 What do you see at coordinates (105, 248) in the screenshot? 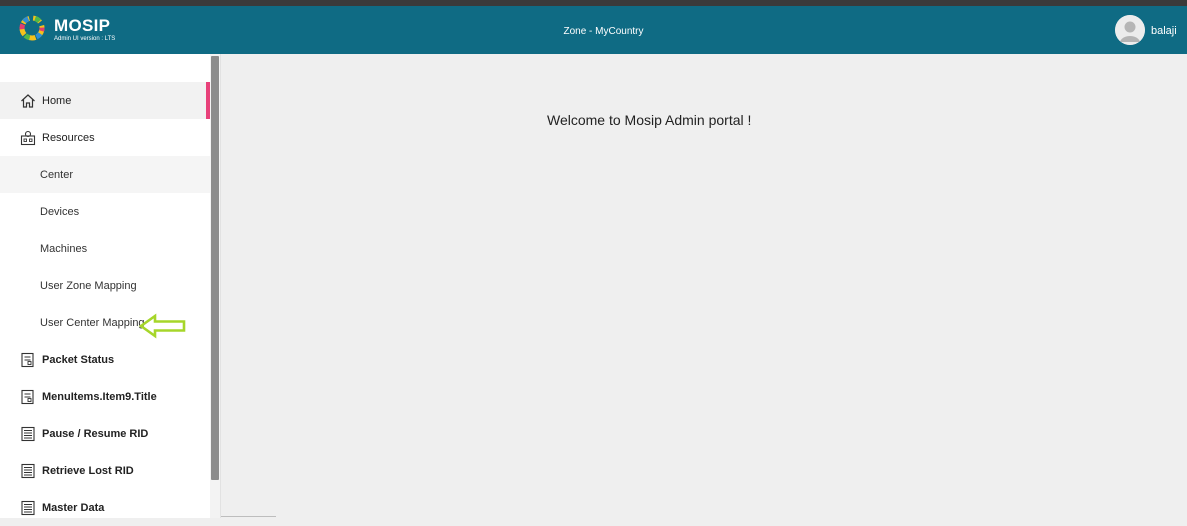
I see `sidebar-item-machines: Machines` at bounding box center [105, 248].